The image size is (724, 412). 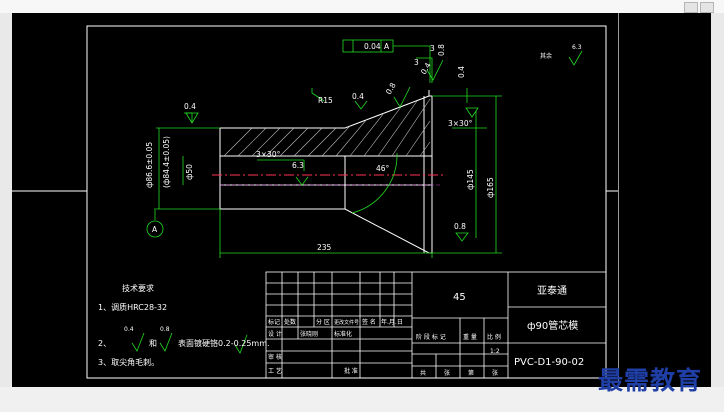 I want to click on notes-line2-sym2: 0.8, so click(x=165, y=329).